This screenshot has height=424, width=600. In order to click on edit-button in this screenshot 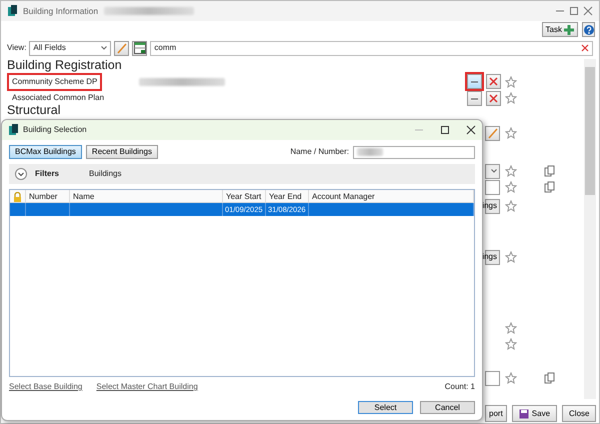, I will do `click(492, 133)`.